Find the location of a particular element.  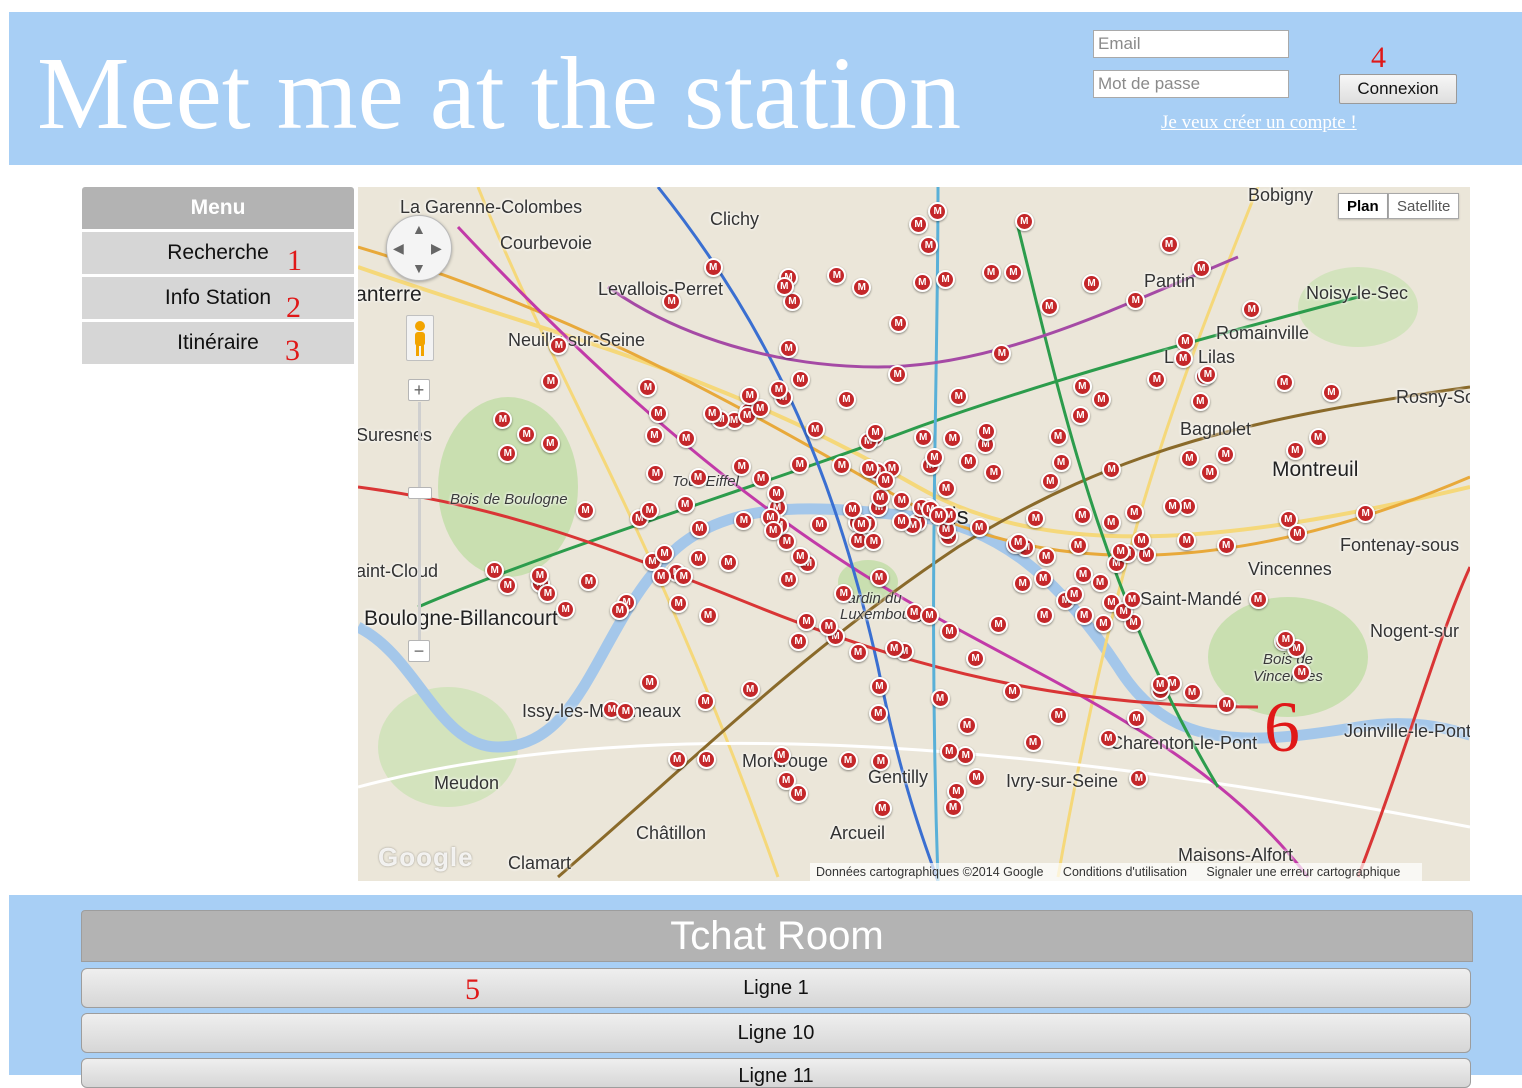

chevron-left-icon: ◀ is located at coordinates (398, 248).